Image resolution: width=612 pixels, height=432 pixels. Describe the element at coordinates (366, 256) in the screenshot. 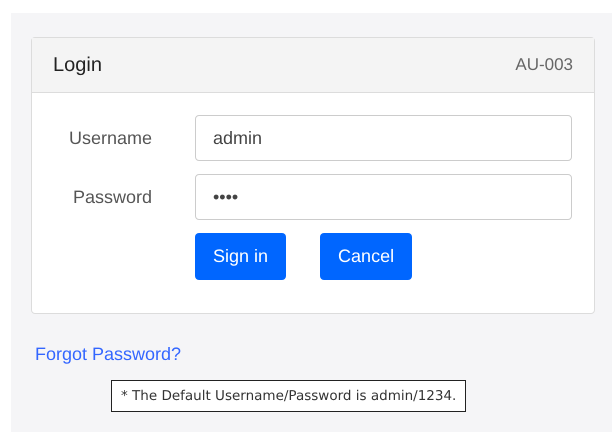

I see `action-button: Cancel` at that location.